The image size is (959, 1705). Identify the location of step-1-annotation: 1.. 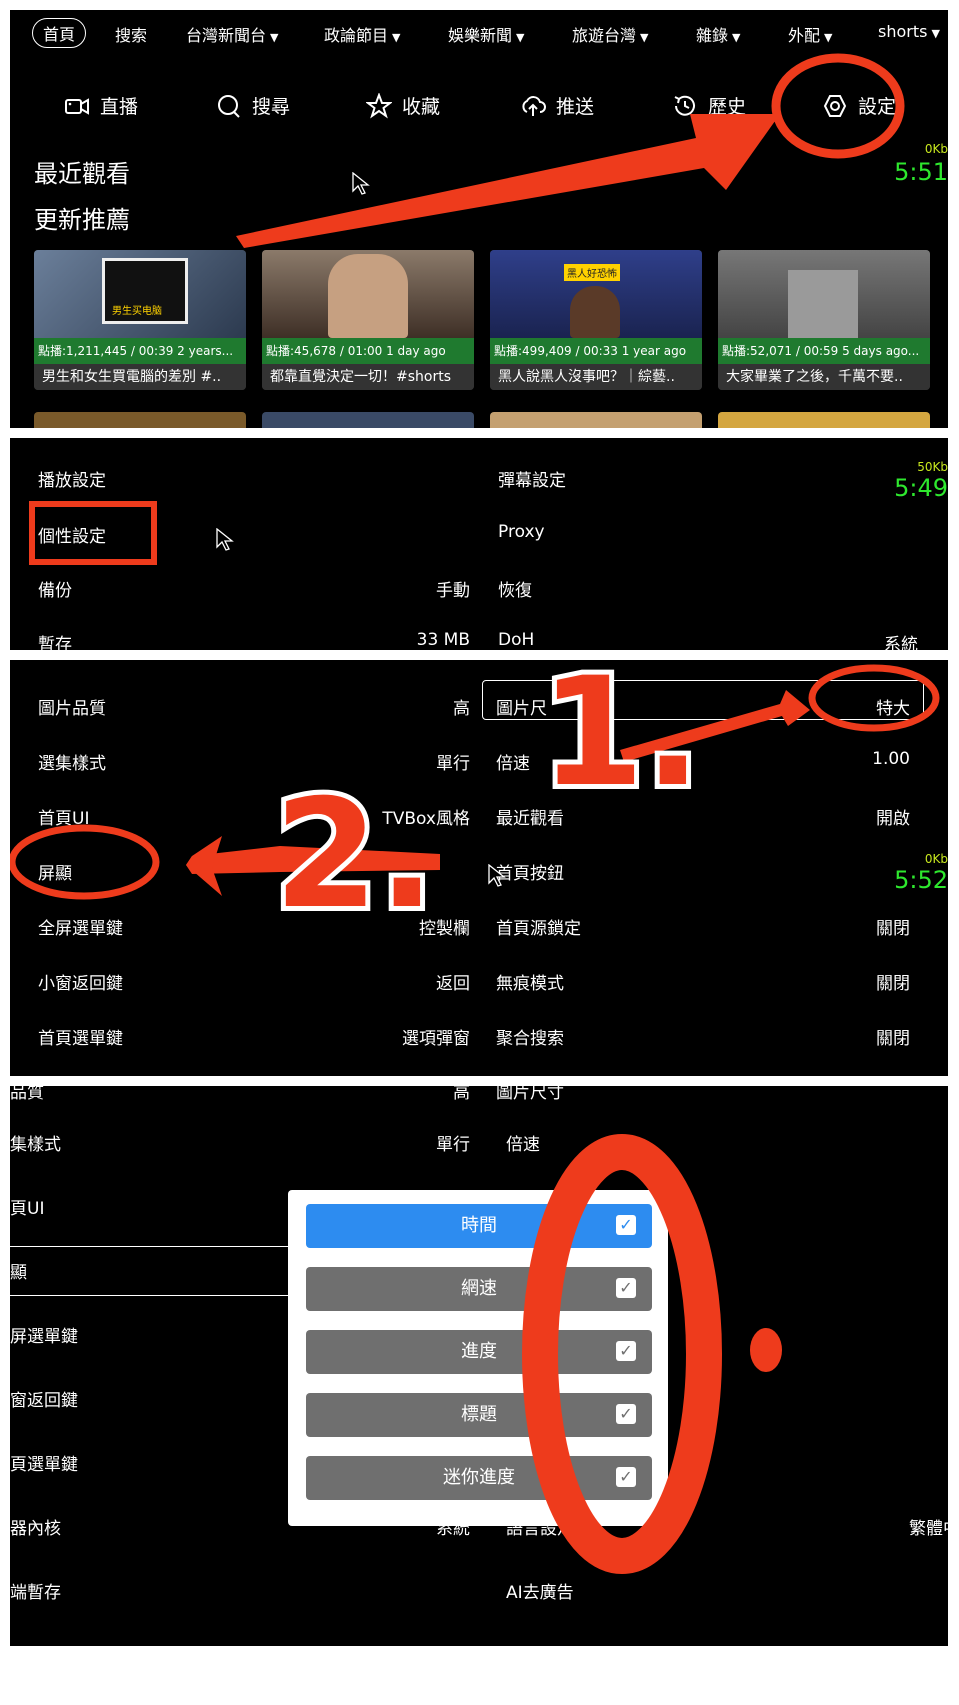
(620, 742).